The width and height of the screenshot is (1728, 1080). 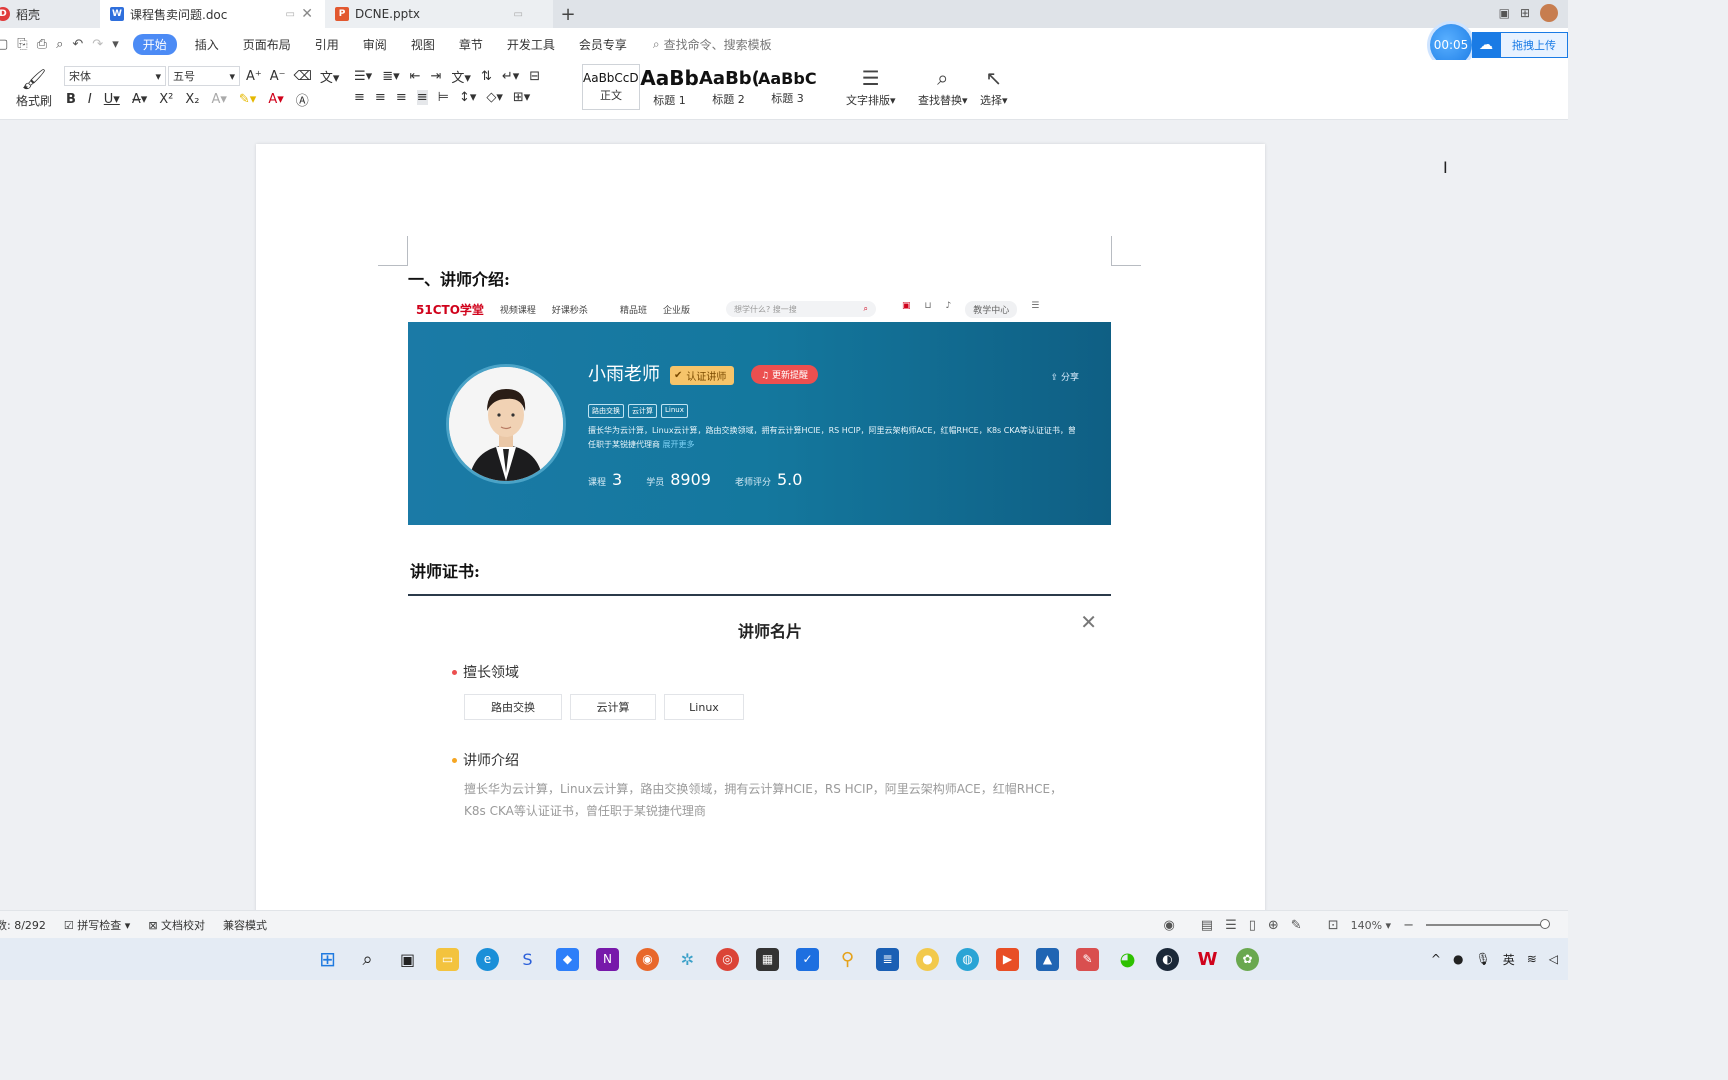 What do you see at coordinates (192, 99) in the screenshot?
I see `subscript-icon: X₂` at bounding box center [192, 99].